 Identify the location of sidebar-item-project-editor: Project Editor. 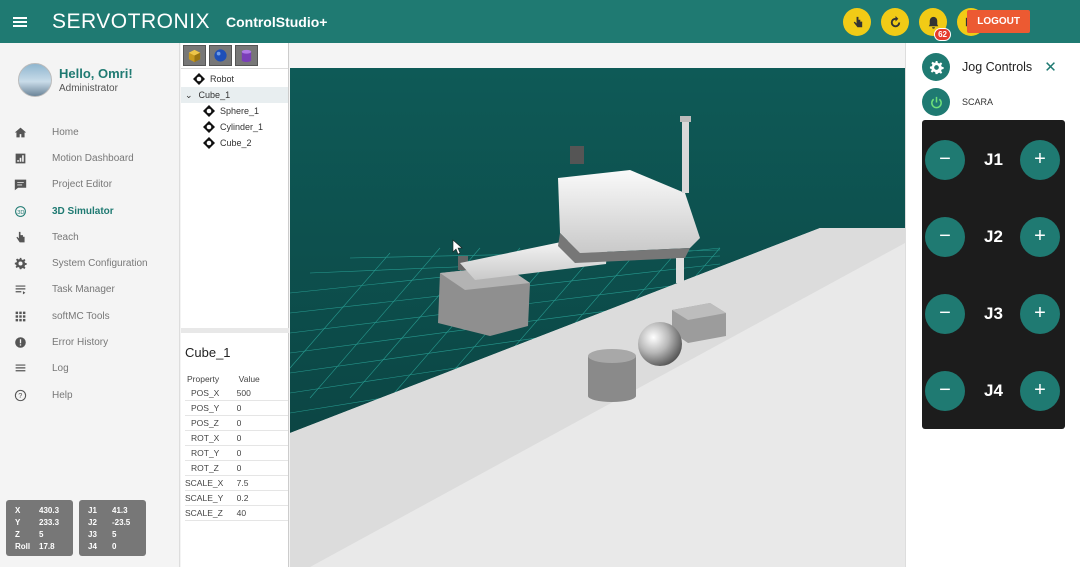
(89, 185).